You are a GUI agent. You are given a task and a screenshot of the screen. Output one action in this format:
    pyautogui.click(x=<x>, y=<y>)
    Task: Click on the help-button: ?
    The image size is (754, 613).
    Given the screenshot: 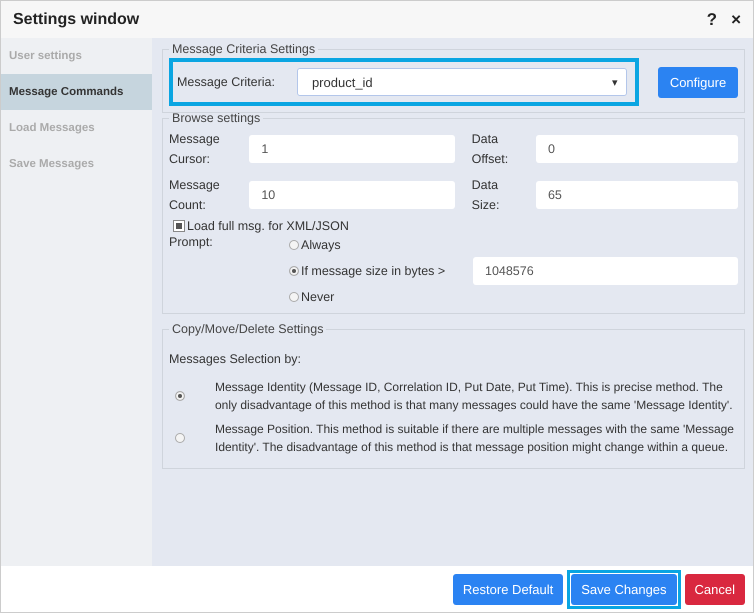 What is the action you would take?
    pyautogui.click(x=712, y=20)
    